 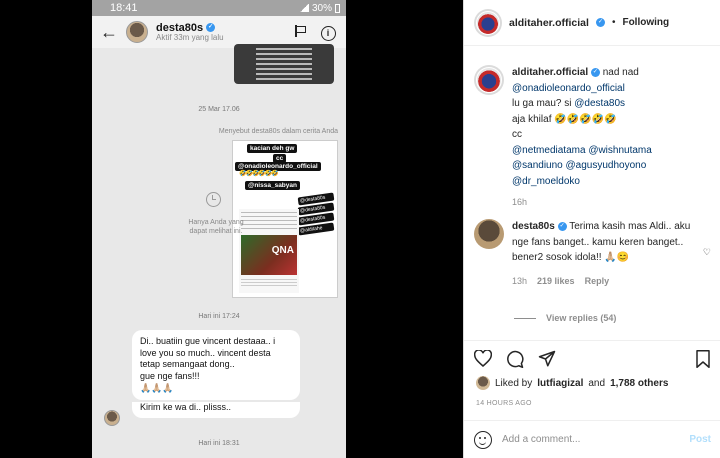 I want to click on comment-like-icon: ♡, so click(x=707, y=252).